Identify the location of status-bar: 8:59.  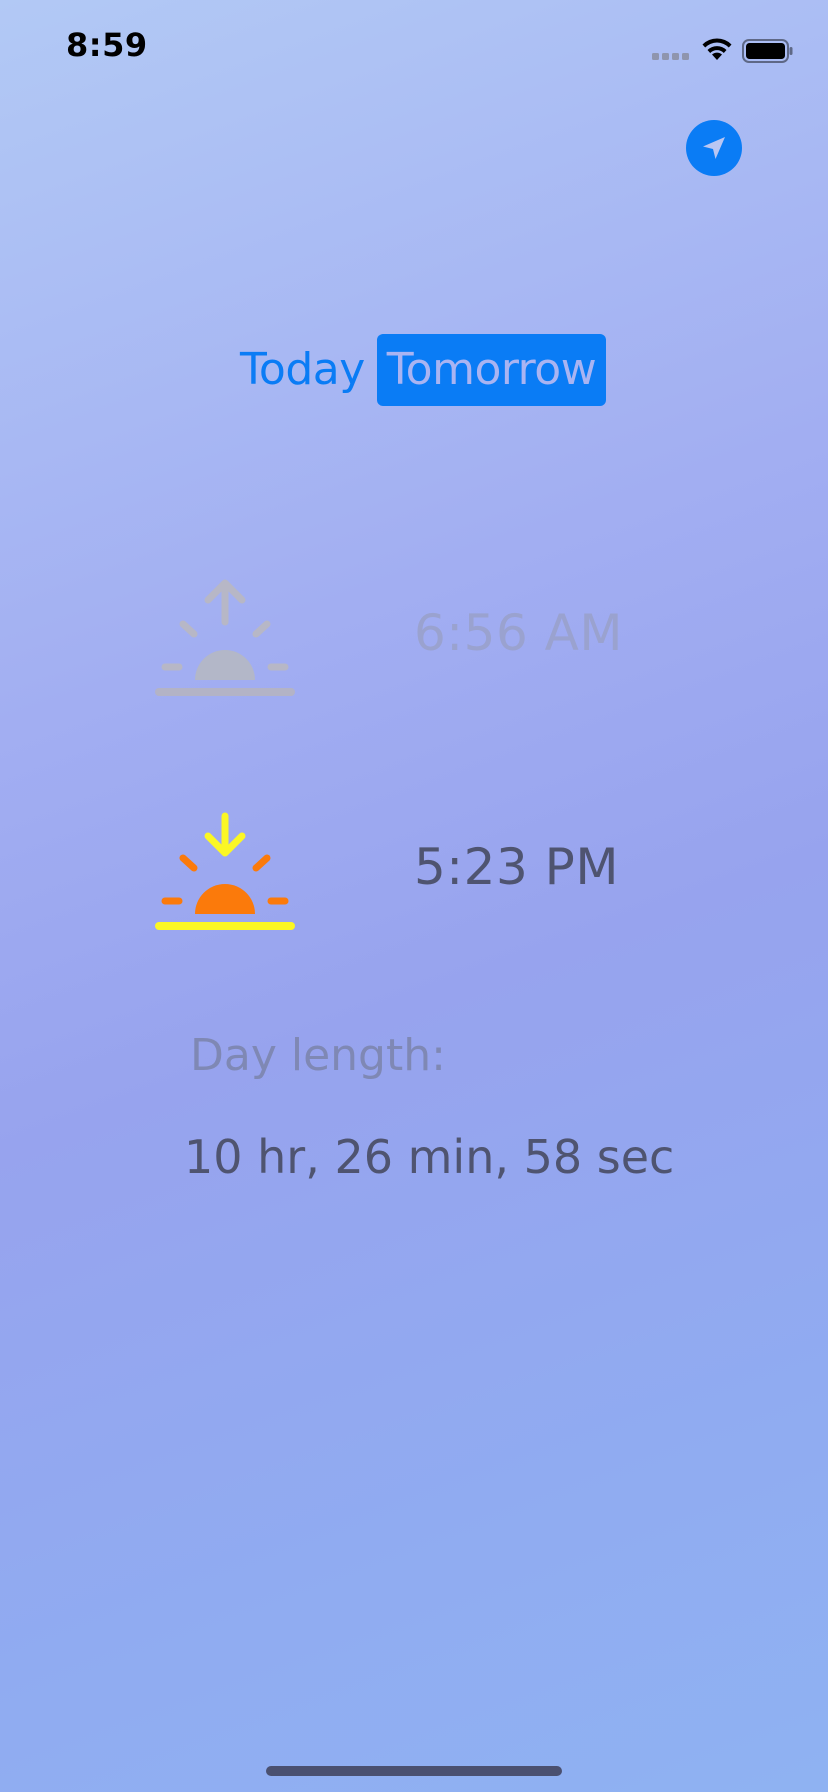
(414, 50).